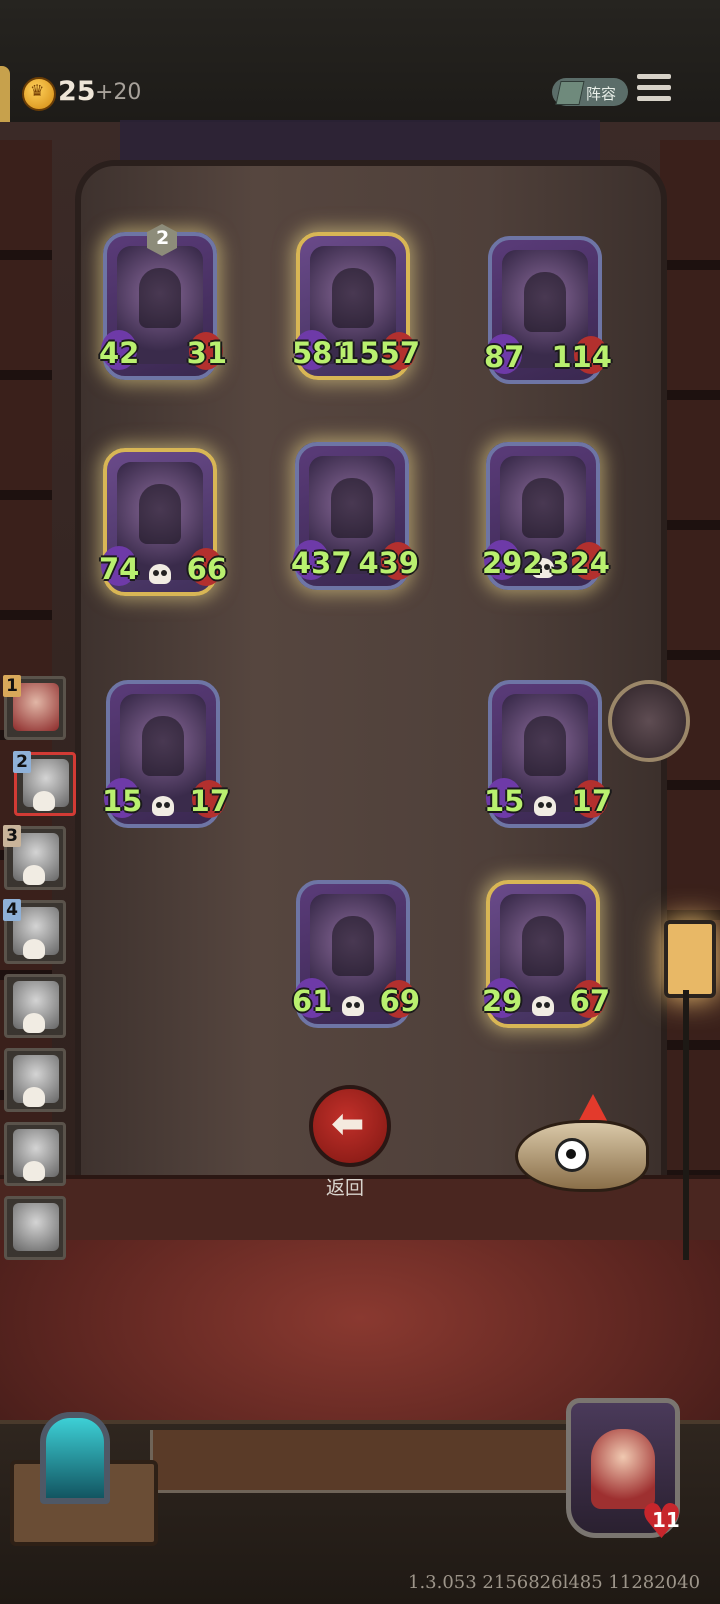  I want to click on board-card-2: 581 1557, so click(356, 307).